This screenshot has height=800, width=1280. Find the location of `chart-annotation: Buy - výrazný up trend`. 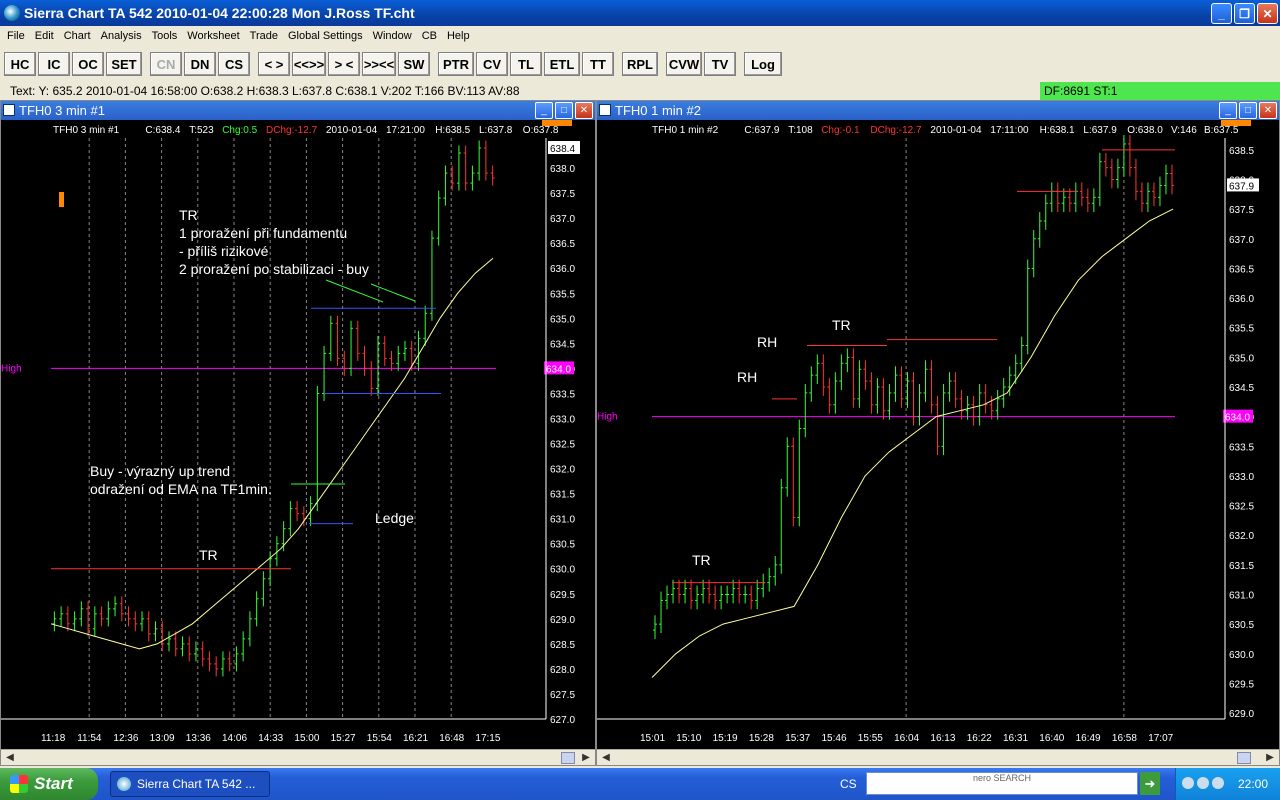

chart-annotation: Buy - výrazný up trend is located at coordinates (160, 471).